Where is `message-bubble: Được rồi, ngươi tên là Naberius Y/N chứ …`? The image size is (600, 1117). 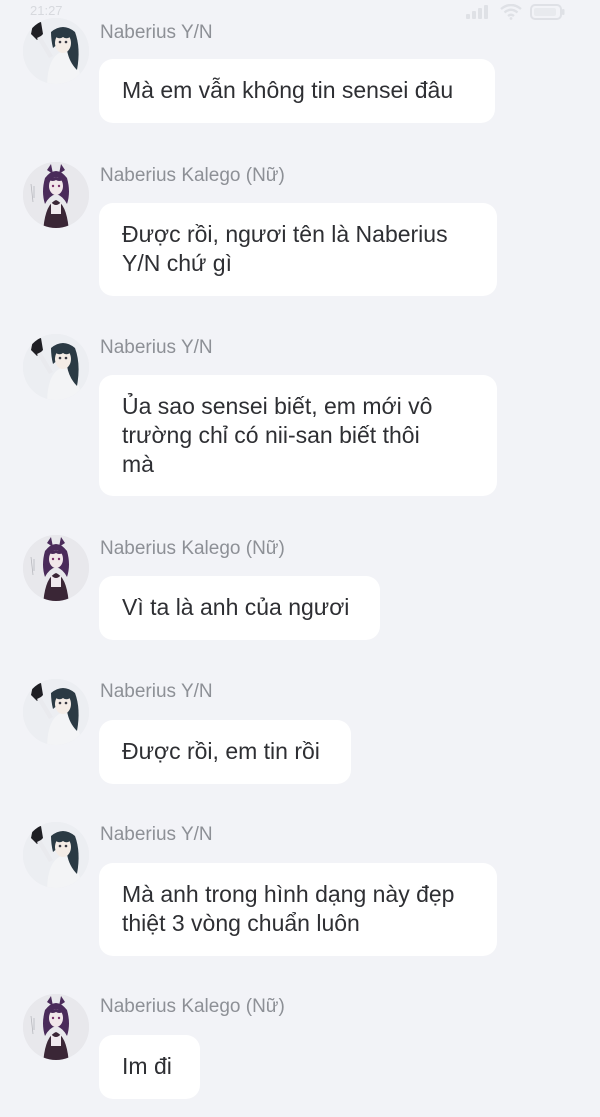 message-bubble: Được rồi, ngươi tên là Naberius Y/N chứ … is located at coordinates (298, 249).